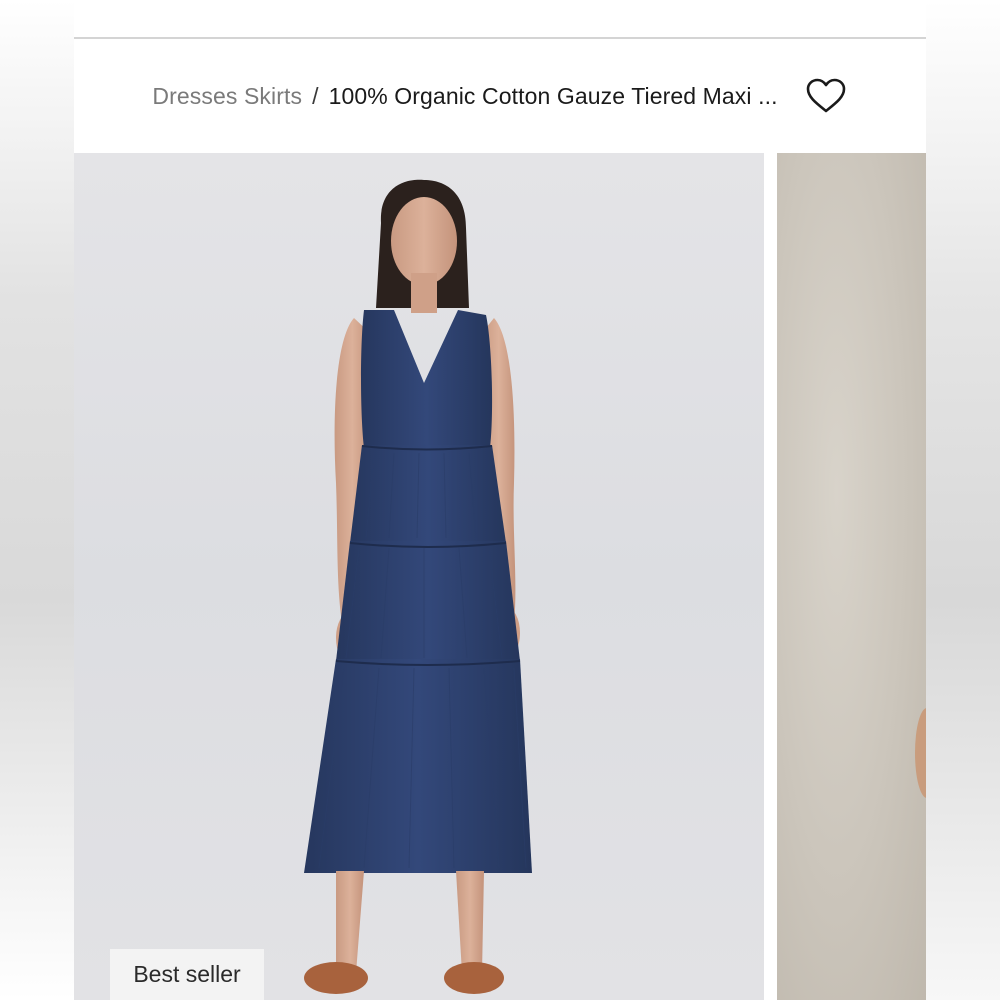 This screenshot has height=1000, width=1000. Describe the element at coordinates (963, 500) in the screenshot. I see `right-backdrop` at that location.